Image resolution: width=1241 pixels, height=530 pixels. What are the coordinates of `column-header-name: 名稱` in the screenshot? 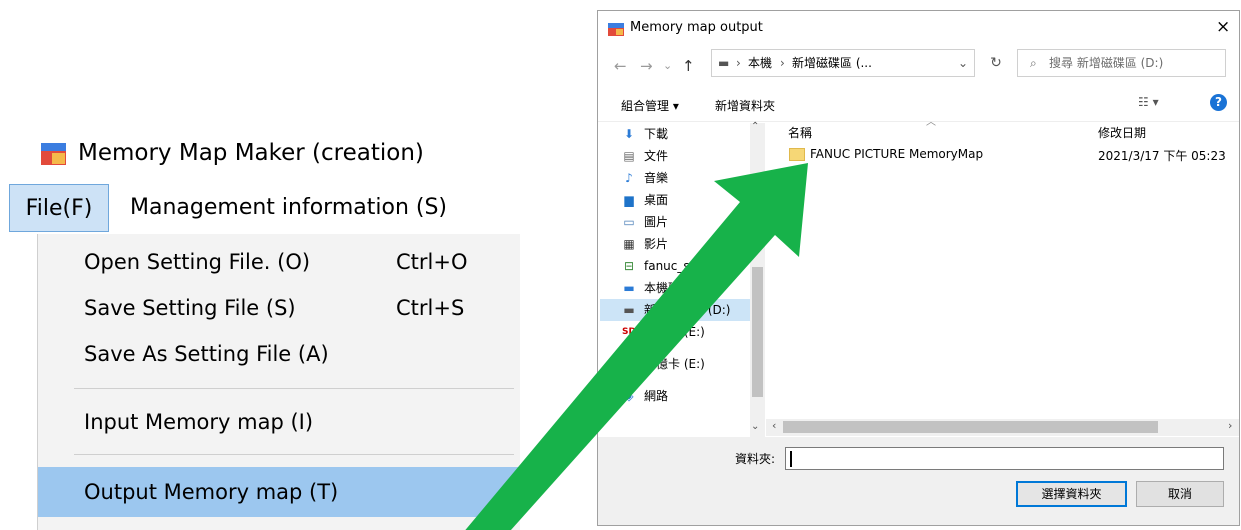 It's located at (800, 132).